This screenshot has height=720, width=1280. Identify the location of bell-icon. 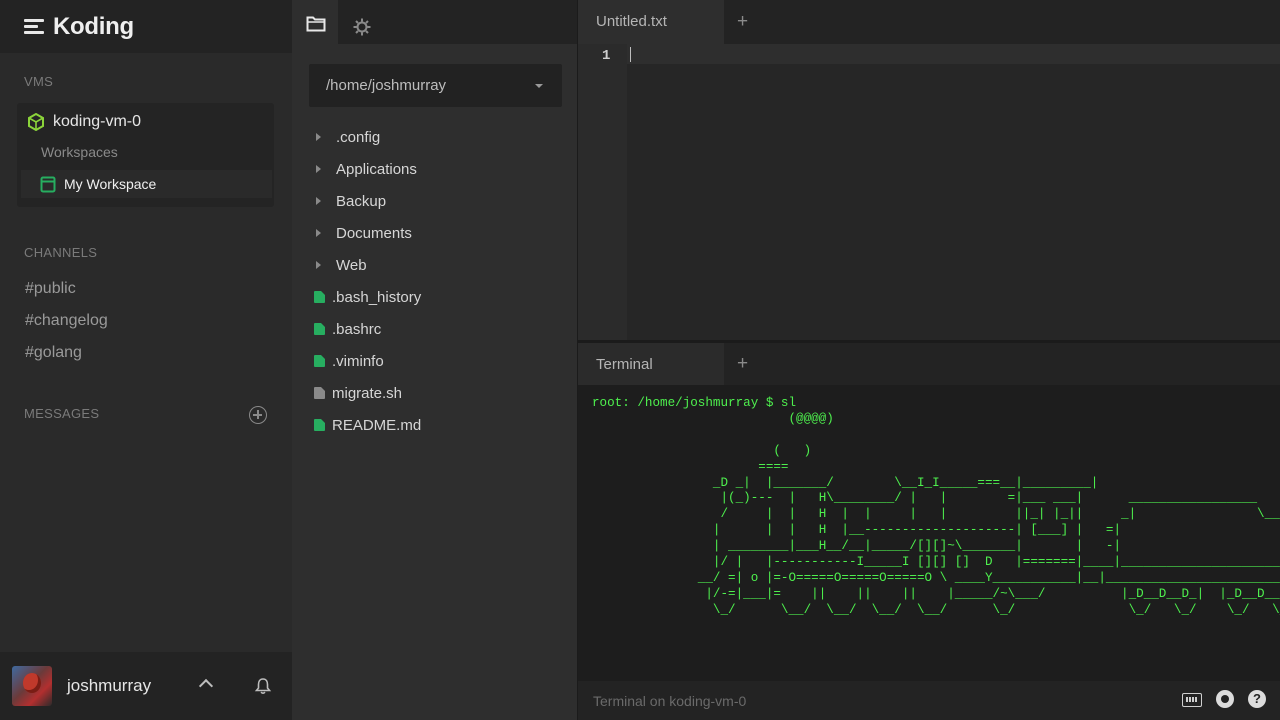
(263, 686).